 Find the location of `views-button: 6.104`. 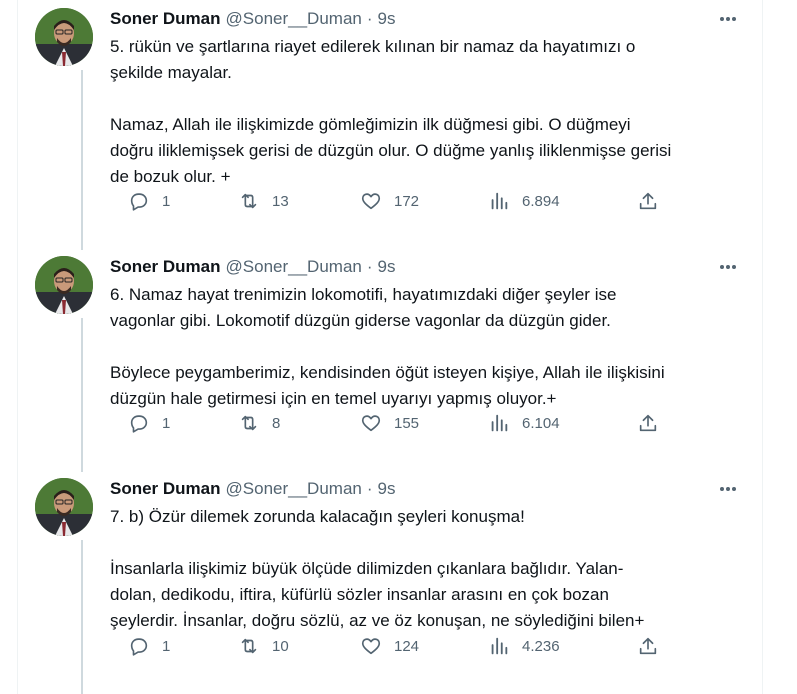

views-button: 6.104 is located at coordinates (524, 423).